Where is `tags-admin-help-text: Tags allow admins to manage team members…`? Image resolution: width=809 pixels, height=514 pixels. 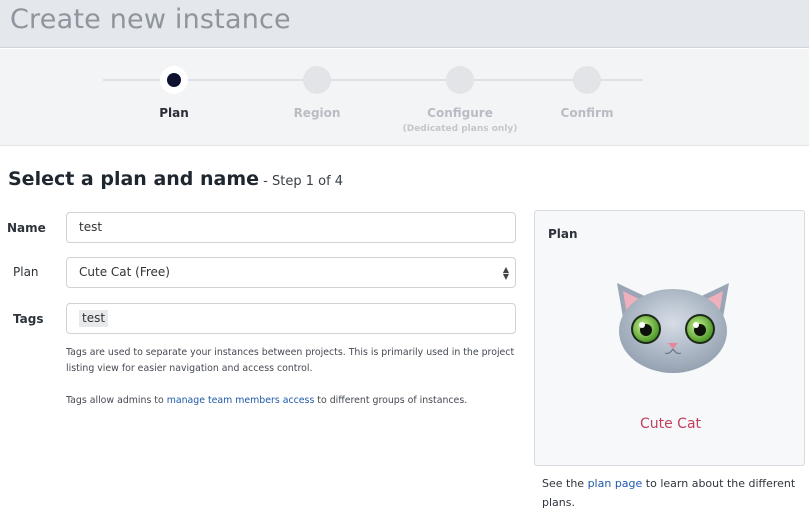 tags-admin-help-text: Tags allow admins to manage team members… is located at coordinates (298, 401).